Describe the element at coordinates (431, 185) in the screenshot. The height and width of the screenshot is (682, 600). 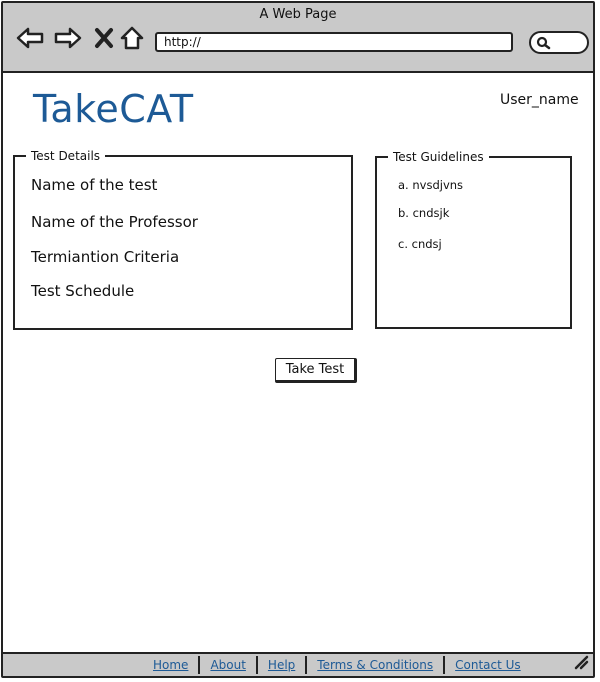
I see `guideline-item: a. nvsdjvns` at that location.